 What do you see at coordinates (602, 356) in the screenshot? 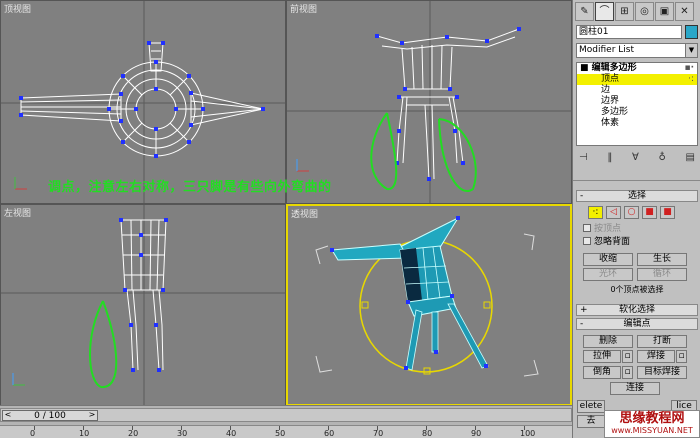
I see `extrude-button: 拉伸` at bounding box center [602, 356].